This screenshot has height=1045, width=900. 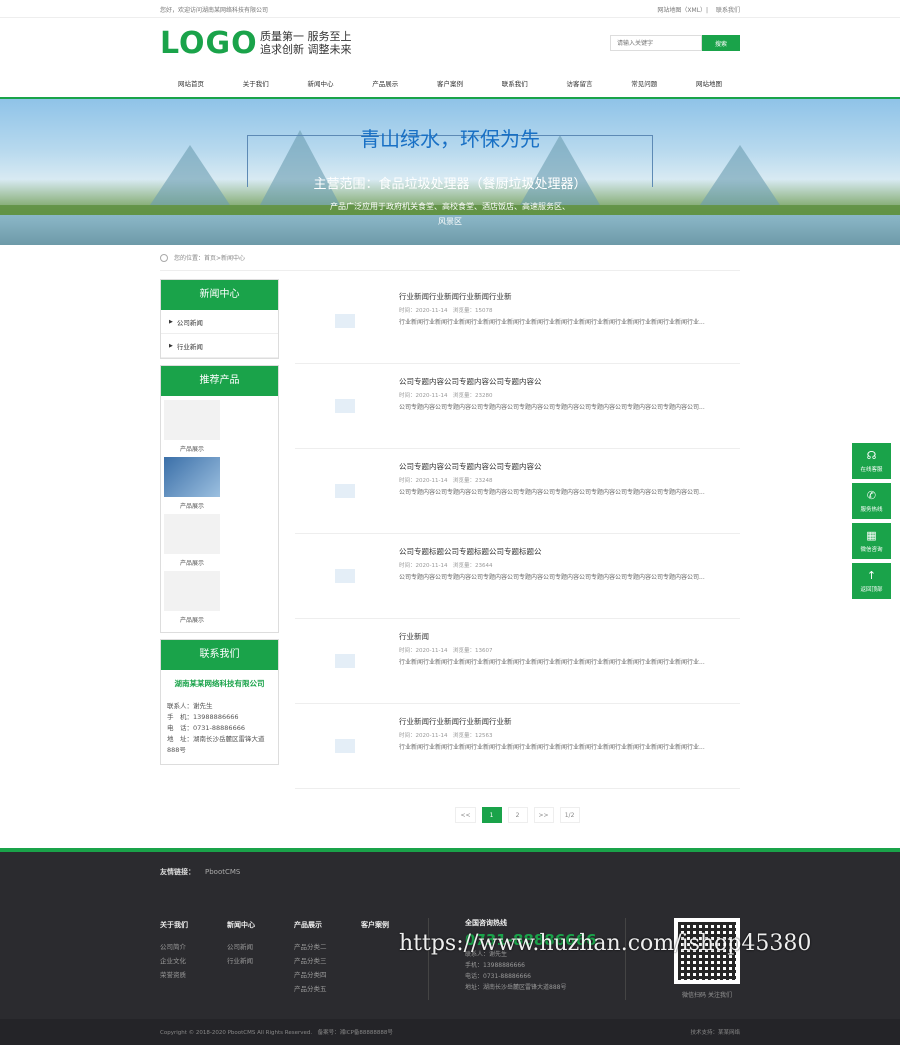 What do you see at coordinates (306, 49) in the screenshot?
I see `slogan-line-2: 追求创新 调整未来` at bounding box center [306, 49].